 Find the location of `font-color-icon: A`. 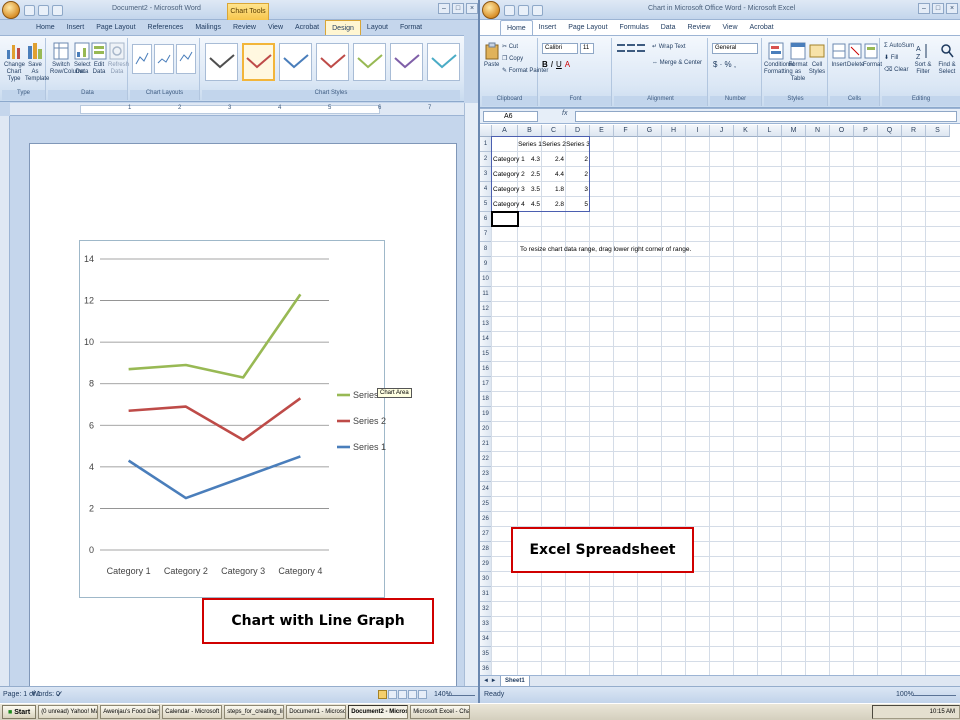

font-color-icon: A is located at coordinates (567, 64).